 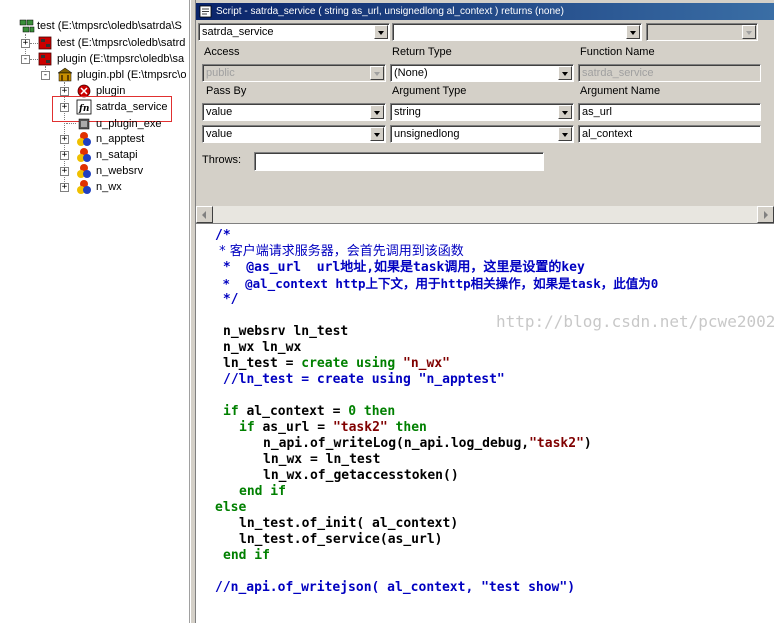 What do you see at coordinates (339, 251) in the screenshot?
I see `code-line: * 客户端请求服务器，会首先调用到该函数` at bounding box center [339, 251].